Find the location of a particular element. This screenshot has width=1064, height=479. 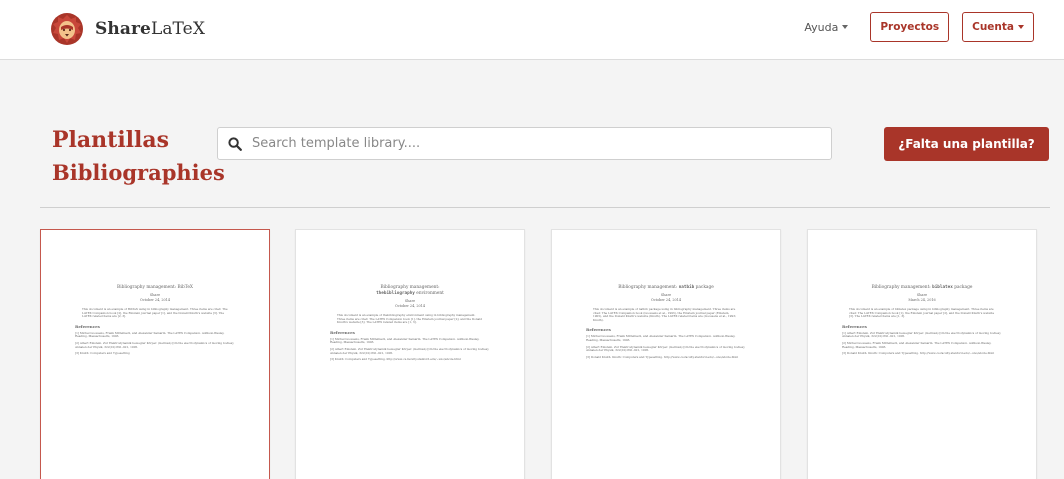

projects-label: Proyectos is located at coordinates (910, 27).